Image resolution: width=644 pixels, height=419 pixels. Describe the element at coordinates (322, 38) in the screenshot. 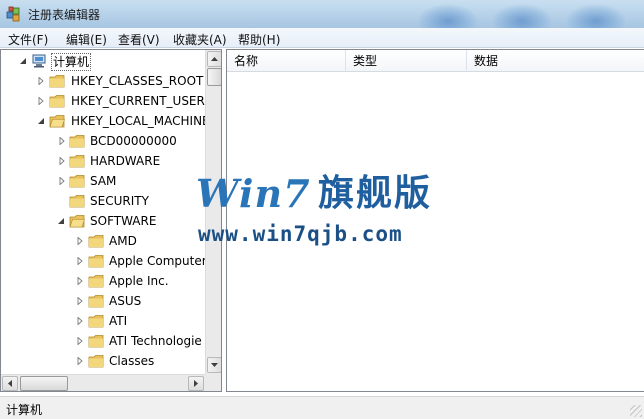

I see `menu-bar: 文件(F) 编辑(E) 查看(V) 收藏夹(A) 帮助(H)` at that location.